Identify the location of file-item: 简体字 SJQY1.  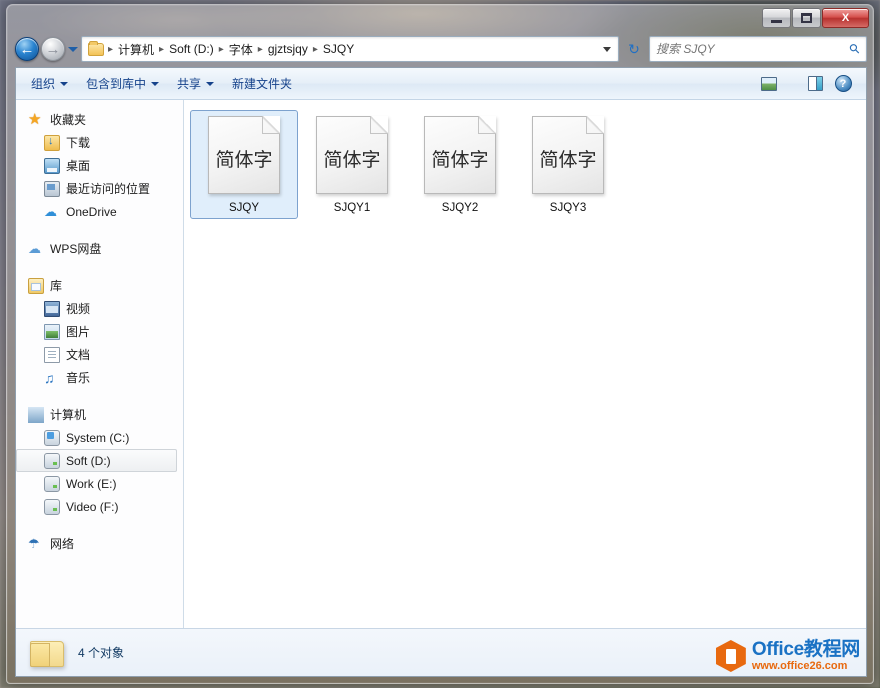
(352, 164).